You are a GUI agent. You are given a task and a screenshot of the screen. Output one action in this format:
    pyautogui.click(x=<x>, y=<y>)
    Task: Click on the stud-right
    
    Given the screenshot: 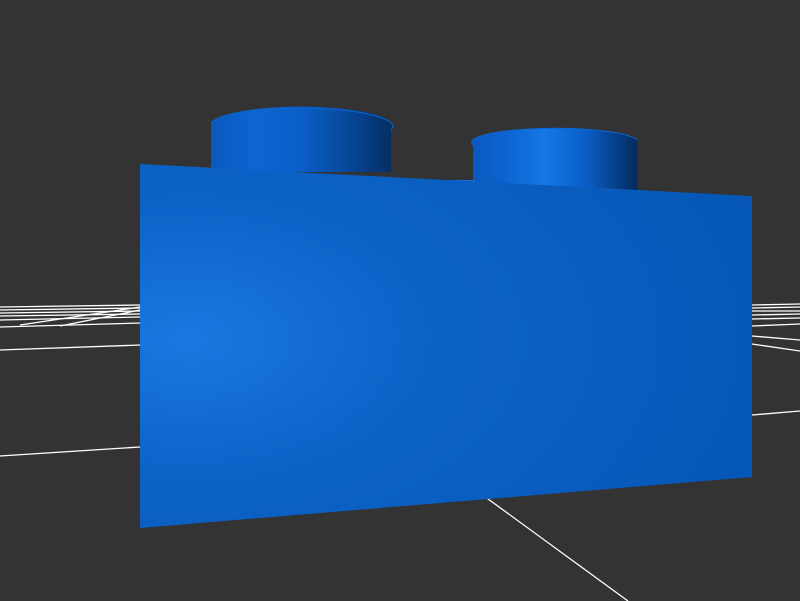 What is the action you would take?
    pyautogui.click(x=554, y=158)
    